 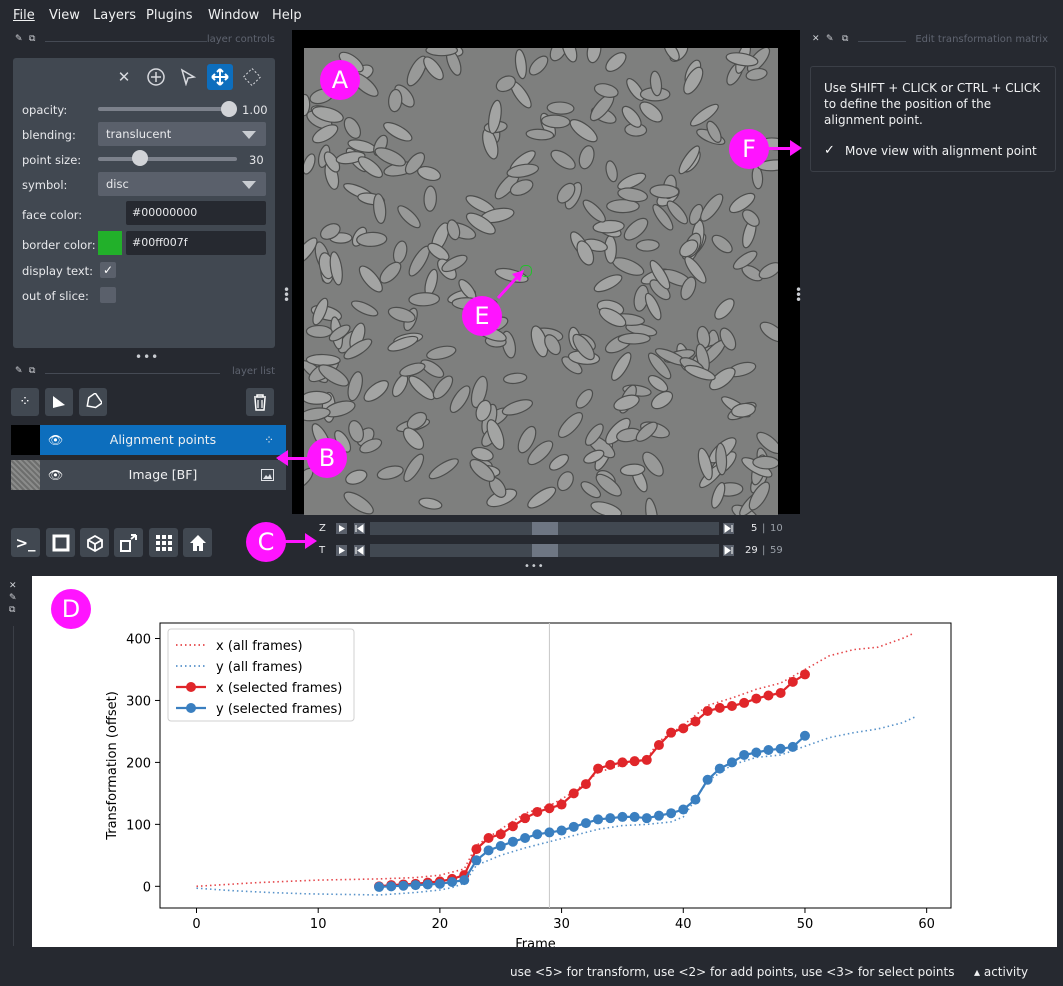 I want to click on x-tick-label: 40, so click(x=683, y=924).